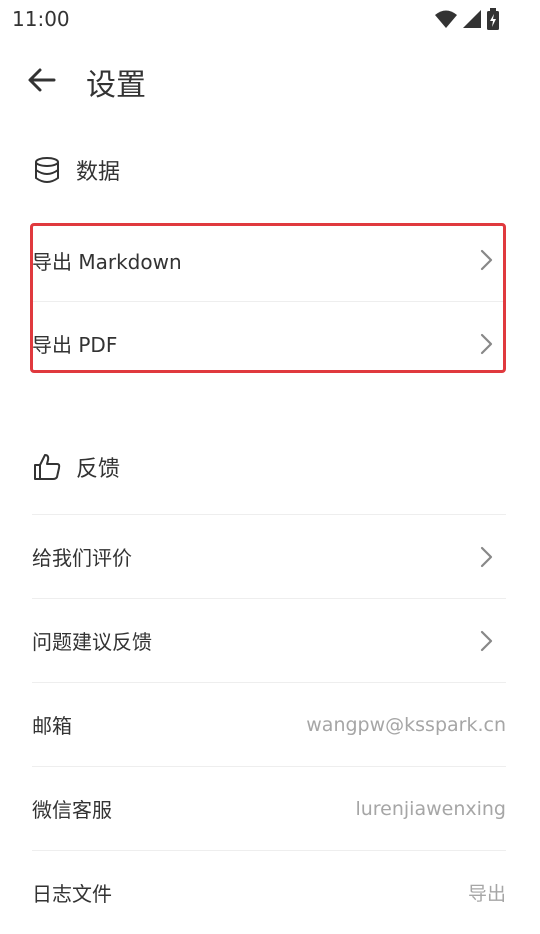 The width and height of the screenshot is (540, 934). I want to click on section-header-data: 数据, so click(76, 170).